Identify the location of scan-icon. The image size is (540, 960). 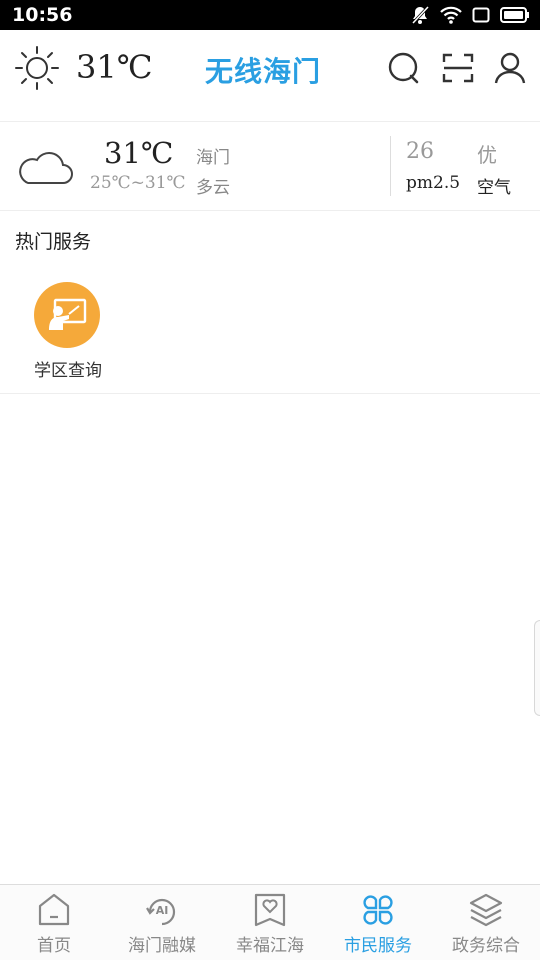
(458, 68).